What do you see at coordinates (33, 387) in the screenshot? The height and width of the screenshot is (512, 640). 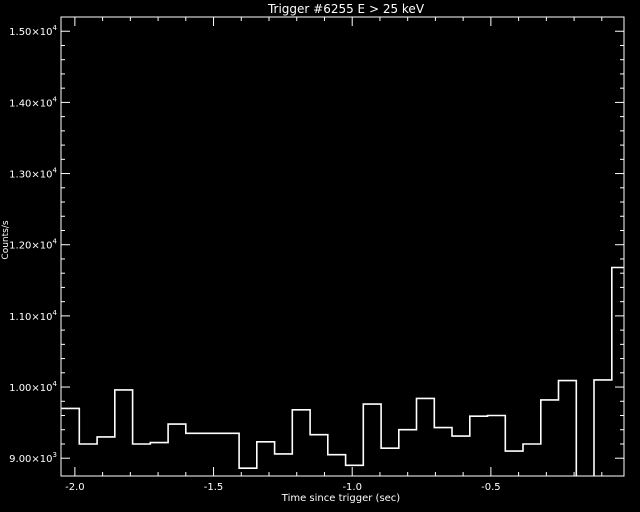 I see `y-tick-label: 1.00×104` at bounding box center [33, 387].